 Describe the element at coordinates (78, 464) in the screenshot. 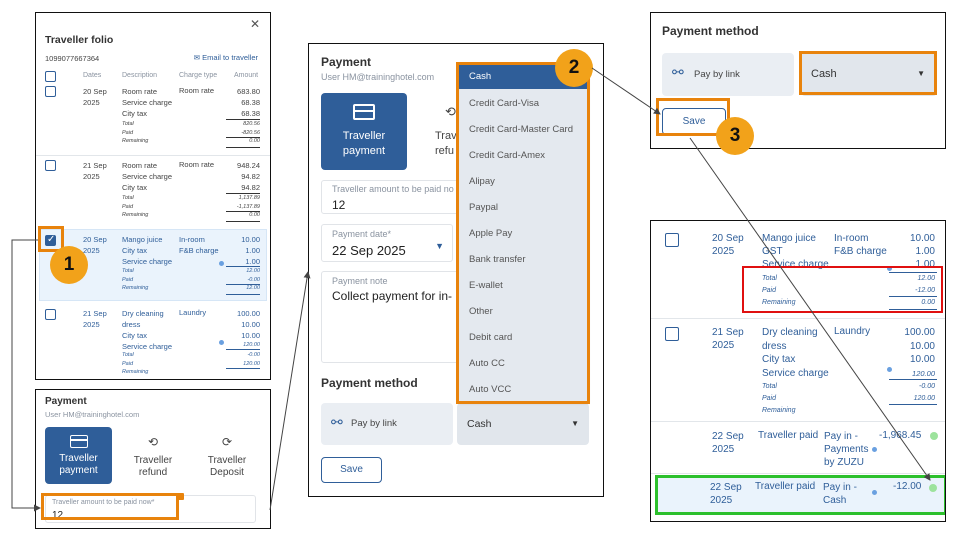

I see `tab-label: Traveller payment` at that location.